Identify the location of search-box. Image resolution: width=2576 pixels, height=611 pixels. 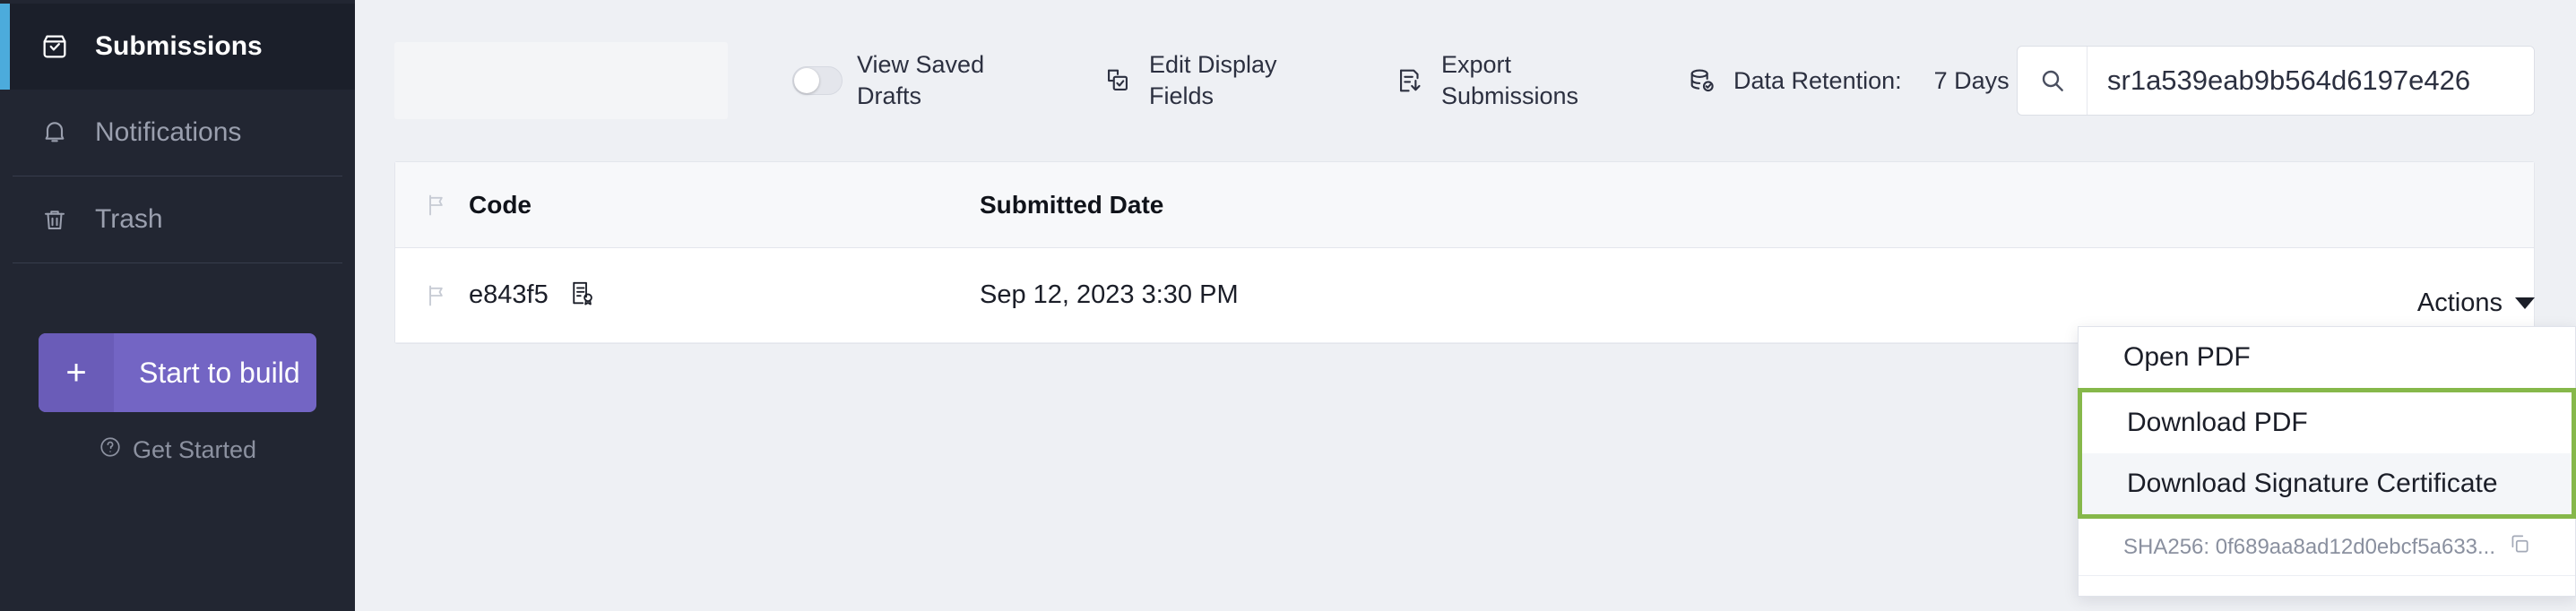
(2276, 81).